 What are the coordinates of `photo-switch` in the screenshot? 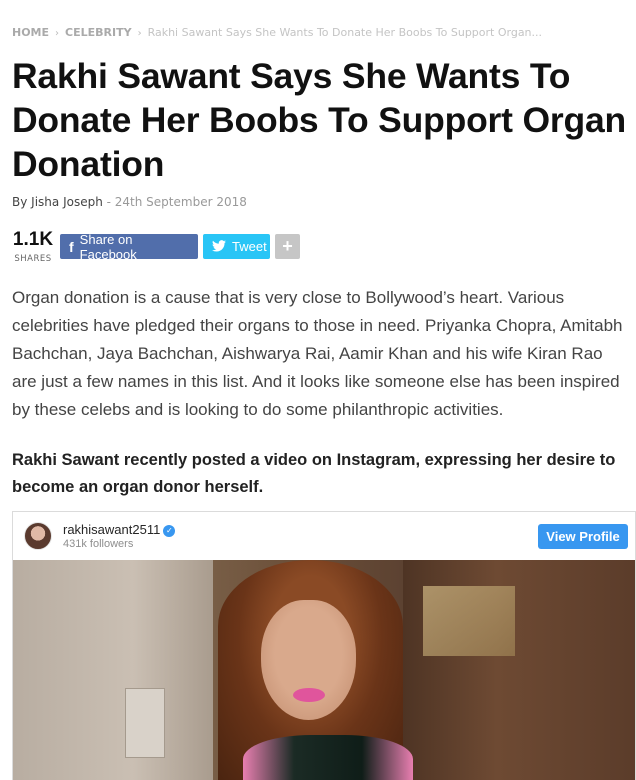 It's located at (145, 723).